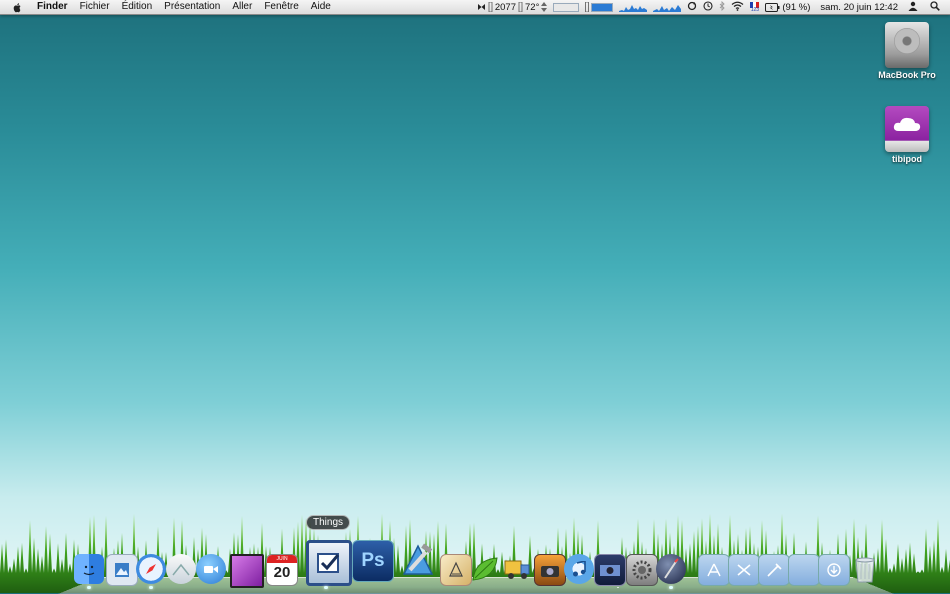  What do you see at coordinates (587, 7) in the screenshot?
I see `disk-gauge-icon` at bounding box center [587, 7].